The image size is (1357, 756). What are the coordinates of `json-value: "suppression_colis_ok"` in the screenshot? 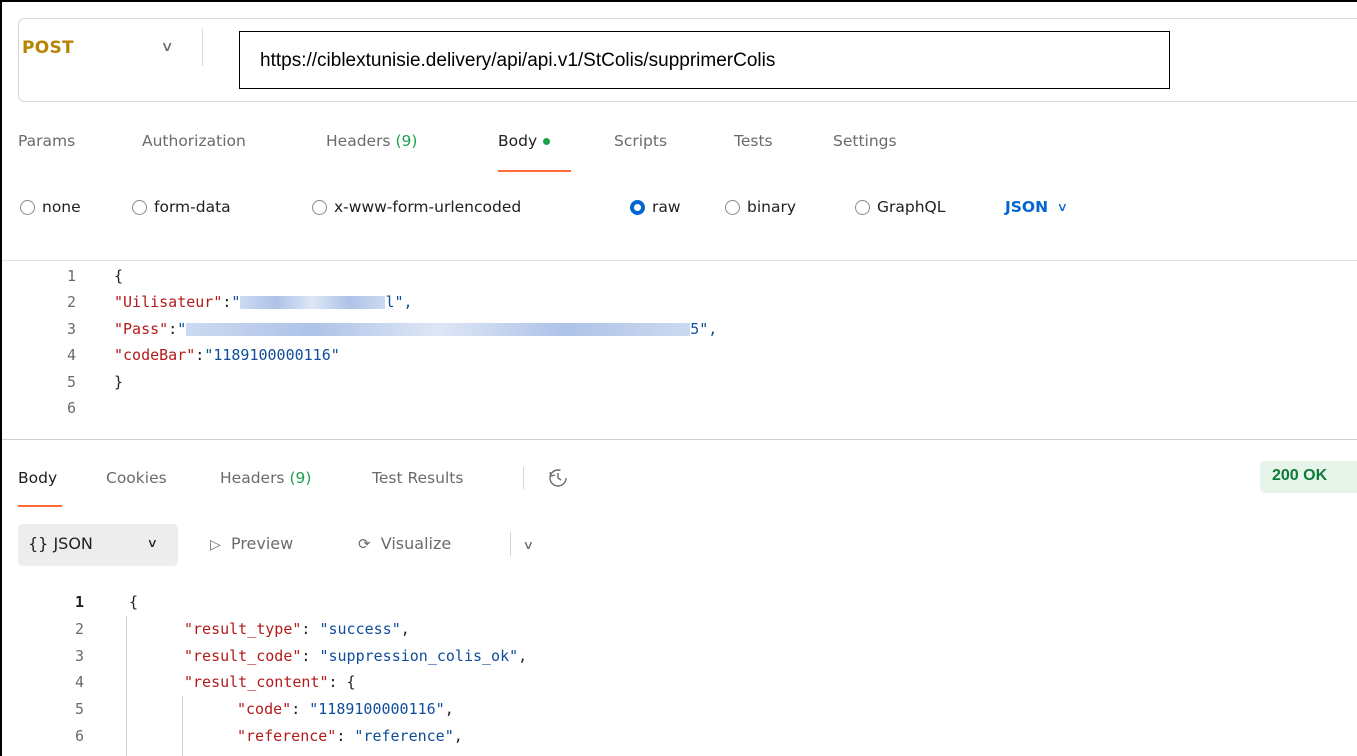 It's located at (419, 656).